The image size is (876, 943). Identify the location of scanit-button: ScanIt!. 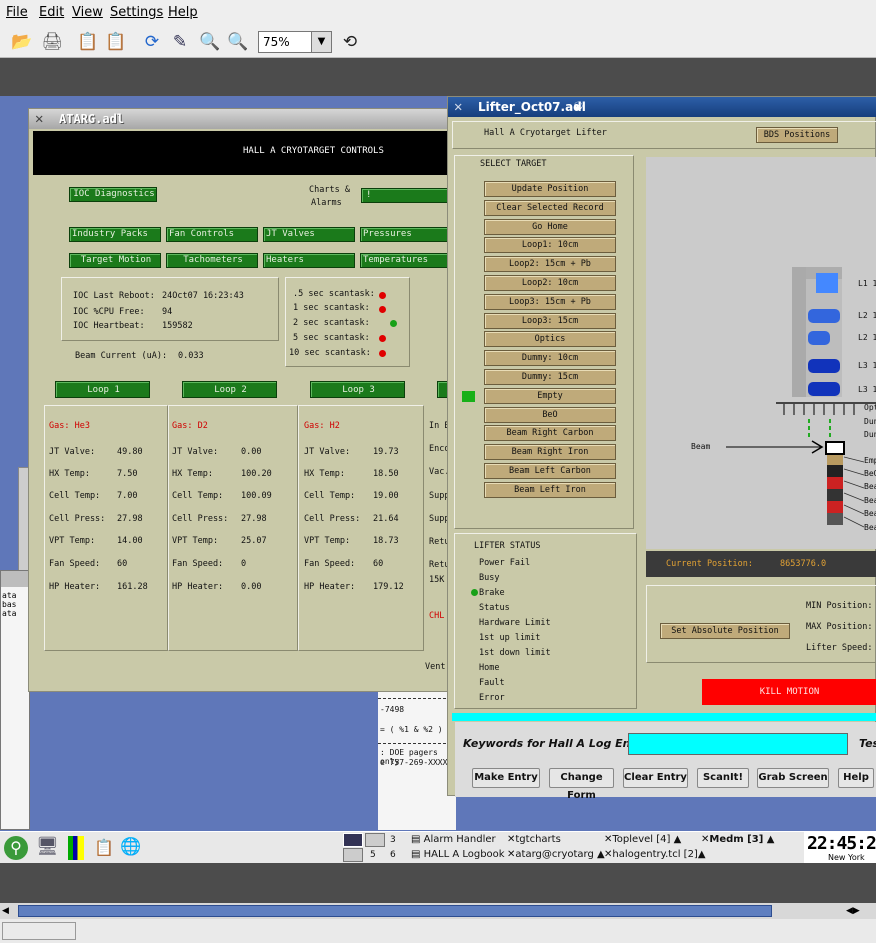
(723, 778).